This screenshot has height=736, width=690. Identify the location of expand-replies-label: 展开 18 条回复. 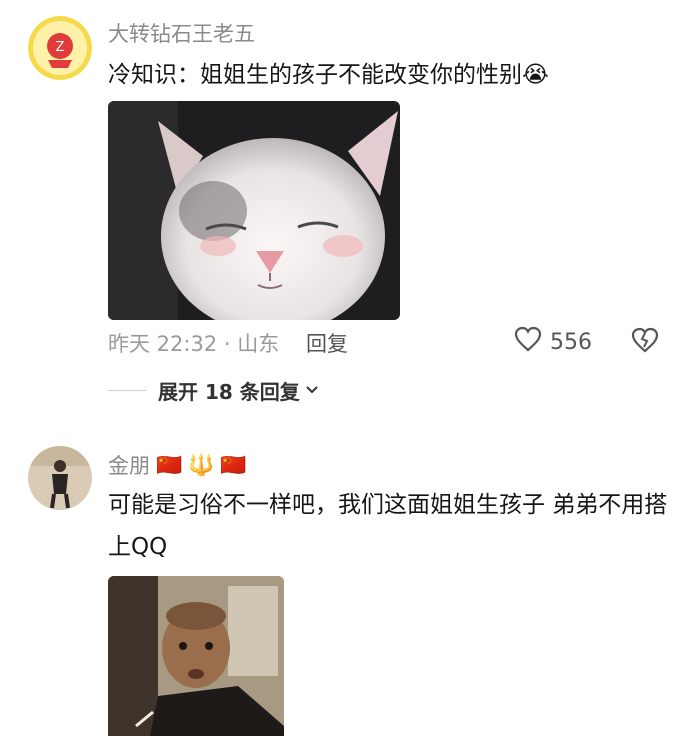
(229, 392).